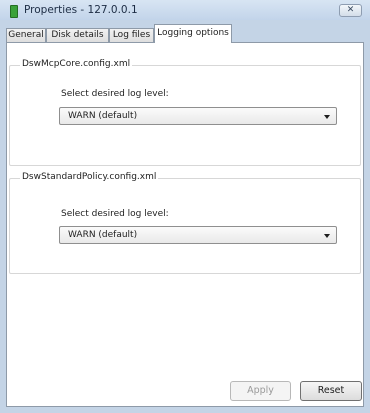 This screenshot has height=413, width=370. What do you see at coordinates (76, 64) in the screenshot?
I see `group-title: DswMcpCore.config.xml` at bounding box center [76, 64].